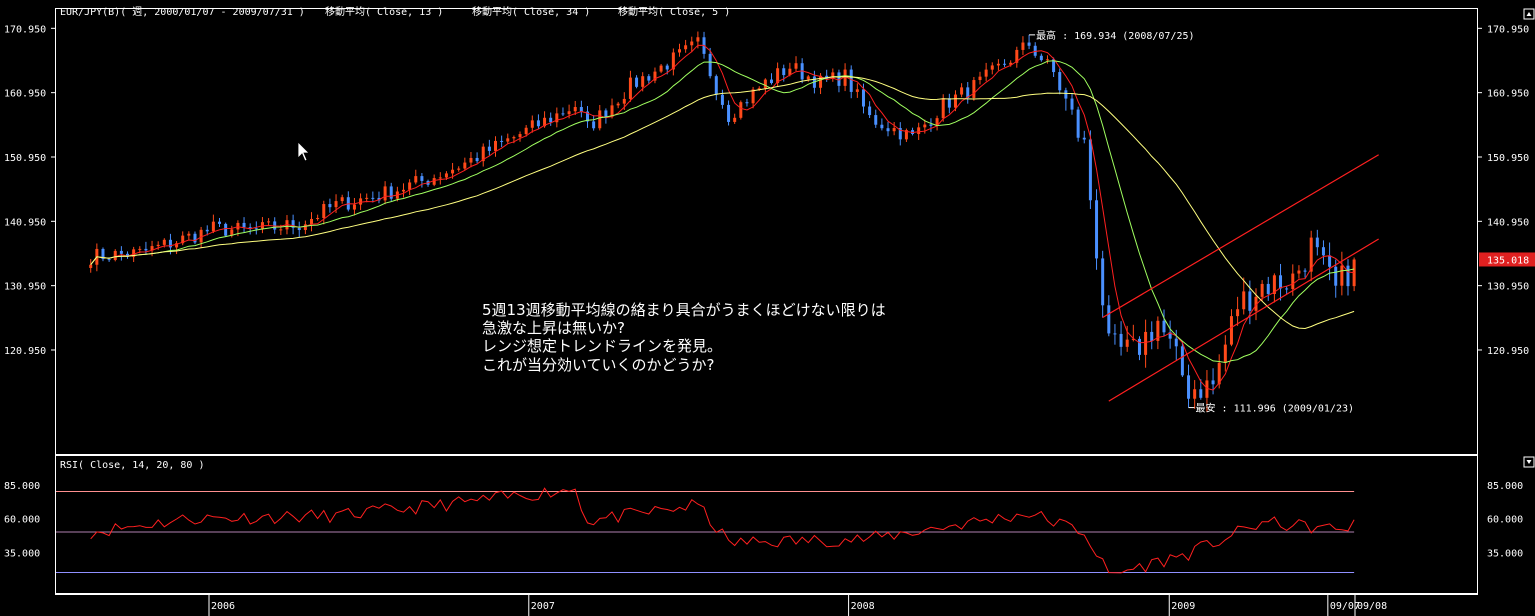 This screenshot has height=616, width=1535. I want to click on ma13-legend: 移動平均( Close, 13 ), so click(384, 11).